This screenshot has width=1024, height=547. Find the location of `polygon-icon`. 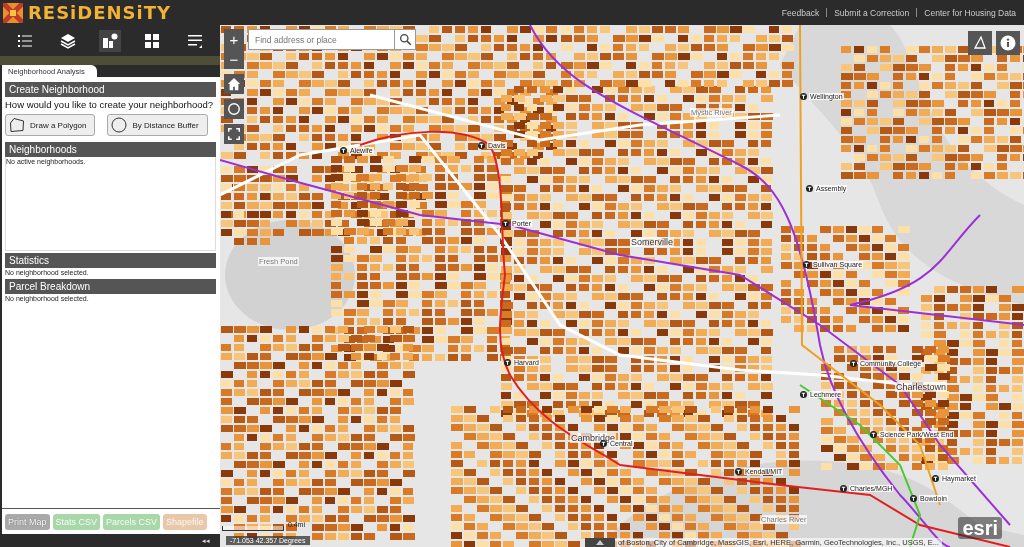

polygon-icon is located at coordinates (17, 125).